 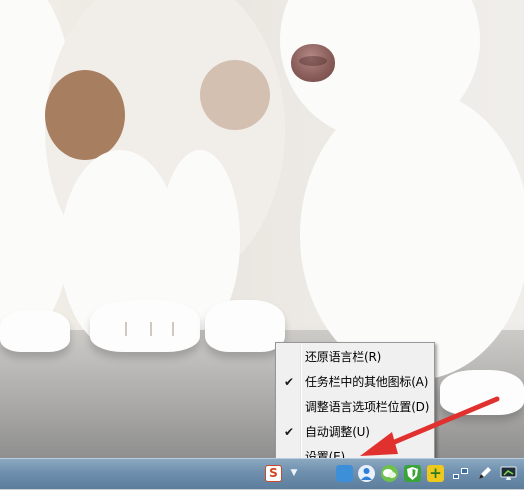 I want to click on sogou-input-icon: S, so click(x=273, y=473).